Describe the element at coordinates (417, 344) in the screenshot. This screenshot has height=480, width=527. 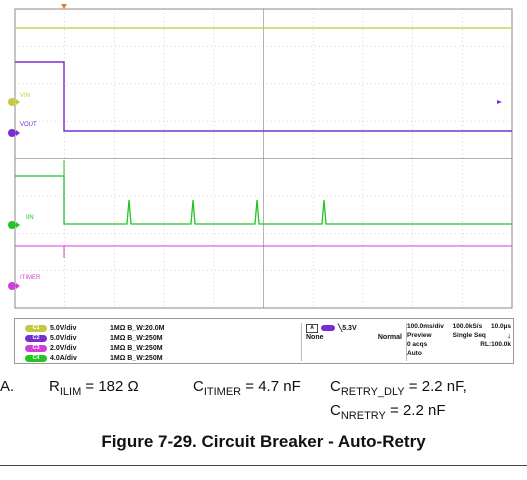
I see `acq-count: 0 acqs` at that location.